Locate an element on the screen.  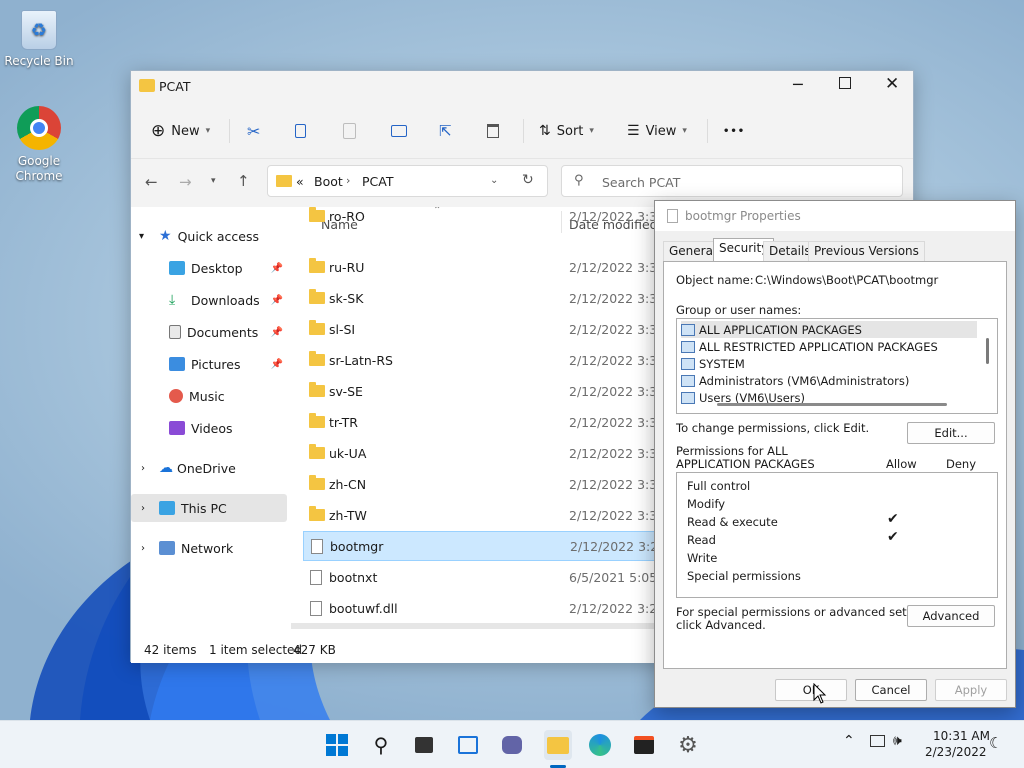
chat-button is located at coordinates (512, 745).